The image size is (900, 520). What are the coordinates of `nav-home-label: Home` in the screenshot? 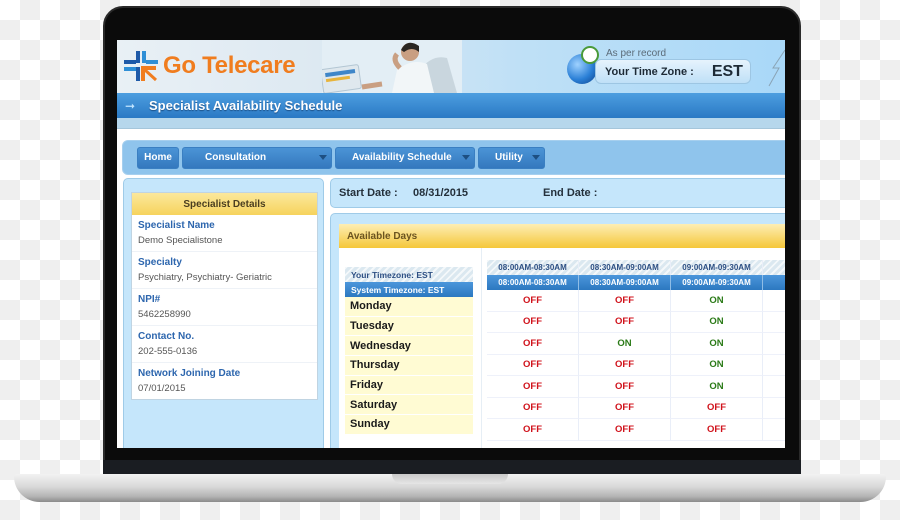 It's located at (158, 157).